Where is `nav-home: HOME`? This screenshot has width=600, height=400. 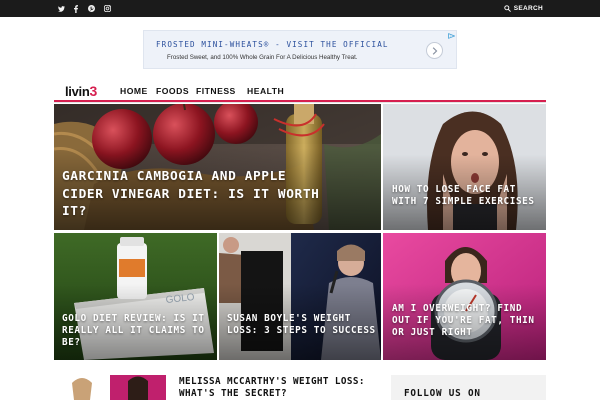 nav-home: HOME is located at coordinates (134, 91).